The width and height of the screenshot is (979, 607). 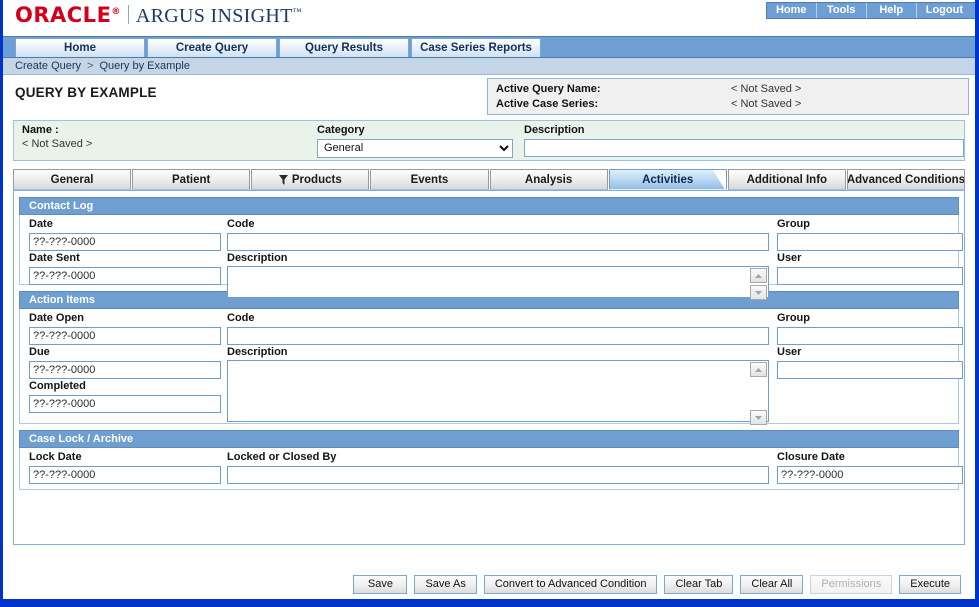 What do you see at coordinates (667, 179) in the screenshot?
I see `tab-activities: Activities` at bounding box center [667, 179].